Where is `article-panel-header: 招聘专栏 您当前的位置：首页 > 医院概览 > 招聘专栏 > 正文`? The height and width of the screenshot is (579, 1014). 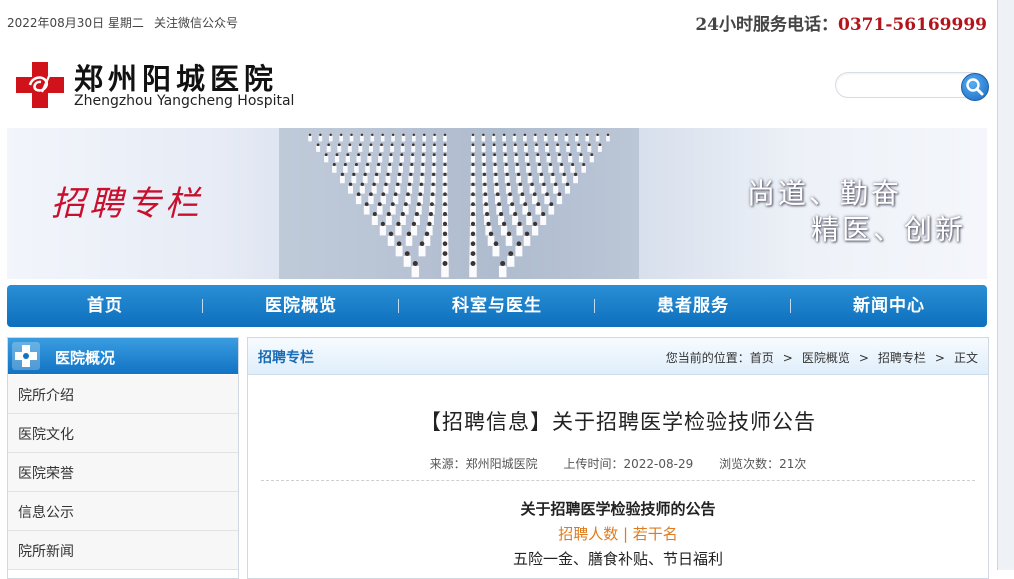
article-panel-header: 招聘专栏 您当前的位置：首页 > 医院概览 > 招聘专栏 > 正文 is located at coordinates (618, 356).